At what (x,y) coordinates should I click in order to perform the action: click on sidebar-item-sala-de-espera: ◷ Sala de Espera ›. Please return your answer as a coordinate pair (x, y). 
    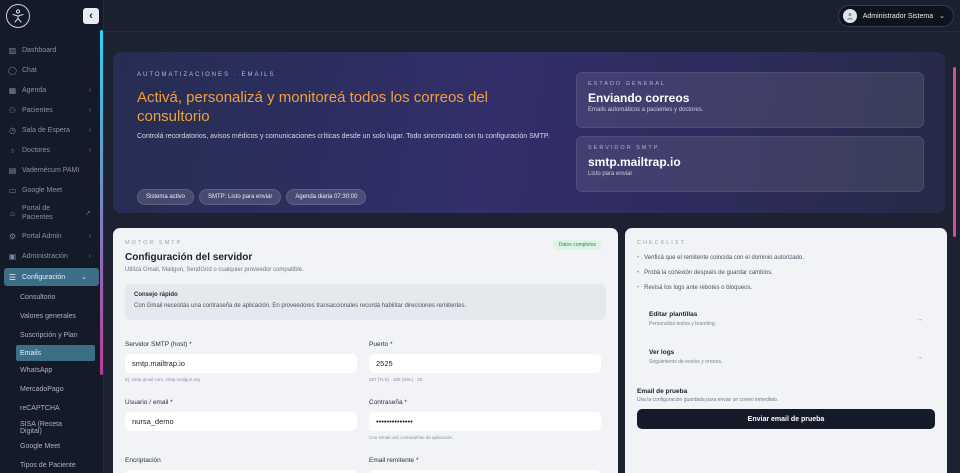
    Looking at the image, I should click on (51, 130).